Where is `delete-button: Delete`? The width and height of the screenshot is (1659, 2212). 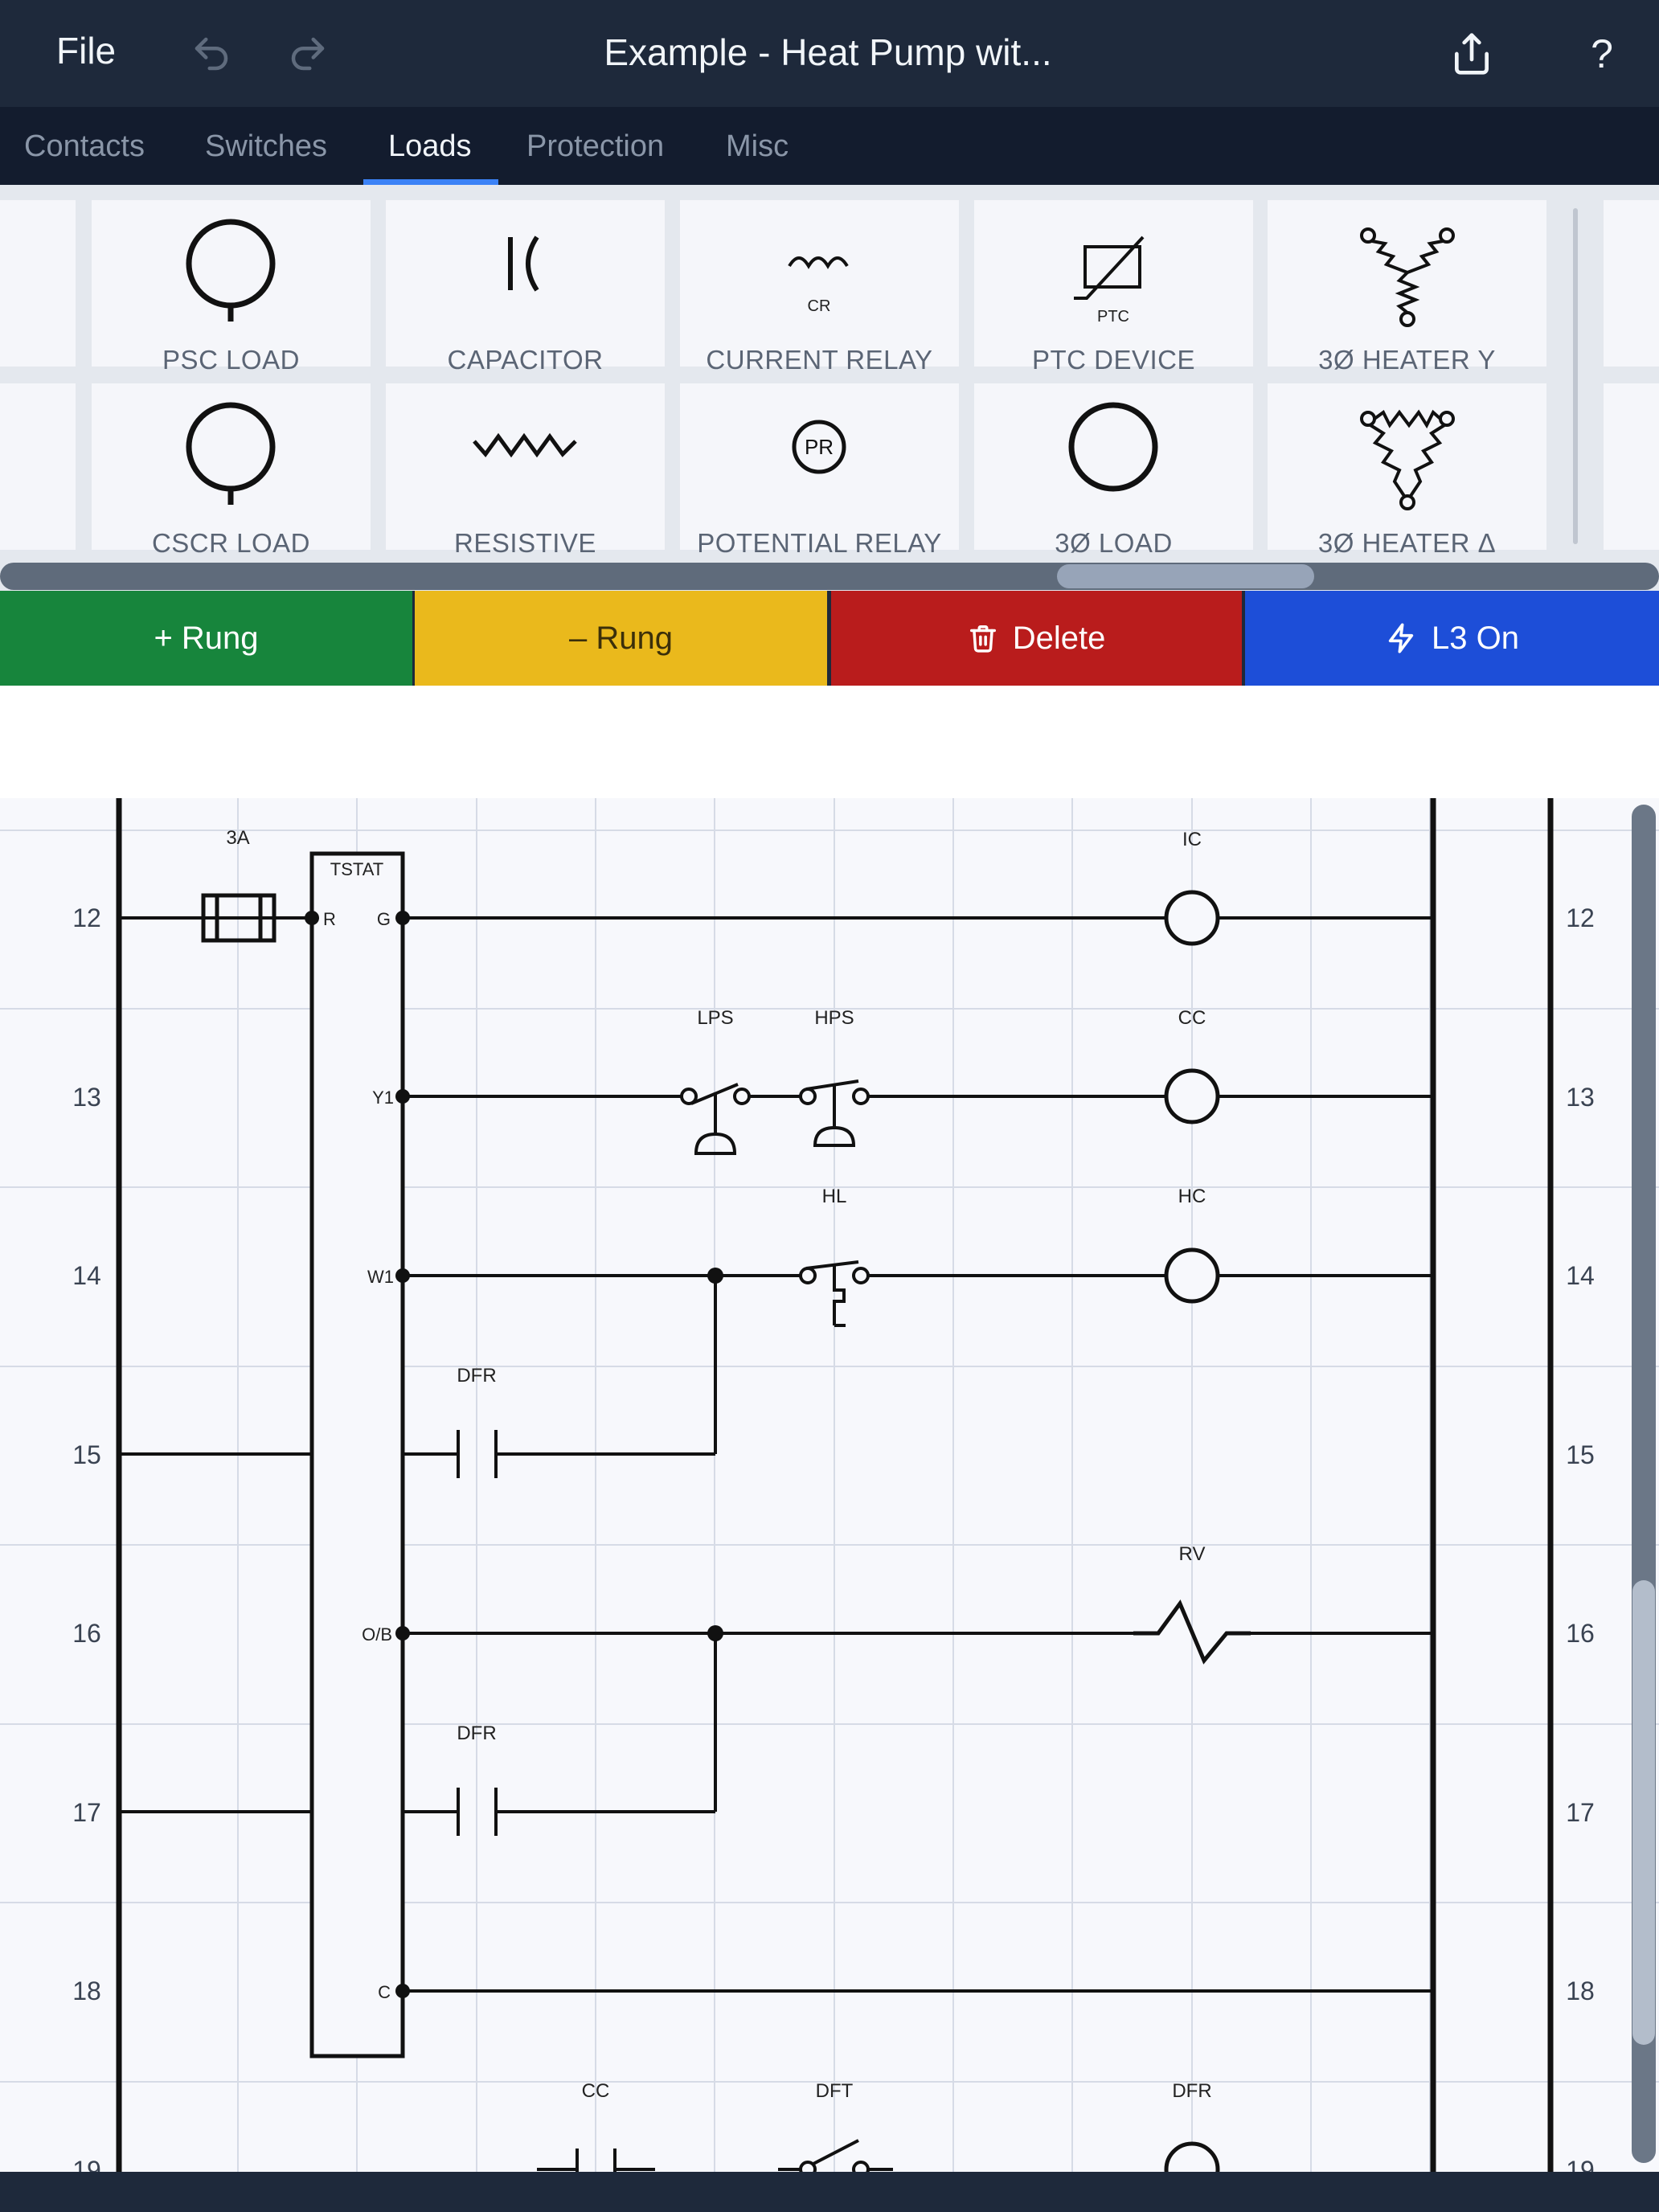
delete-button: Delete is located at coordinates (1036, 638).